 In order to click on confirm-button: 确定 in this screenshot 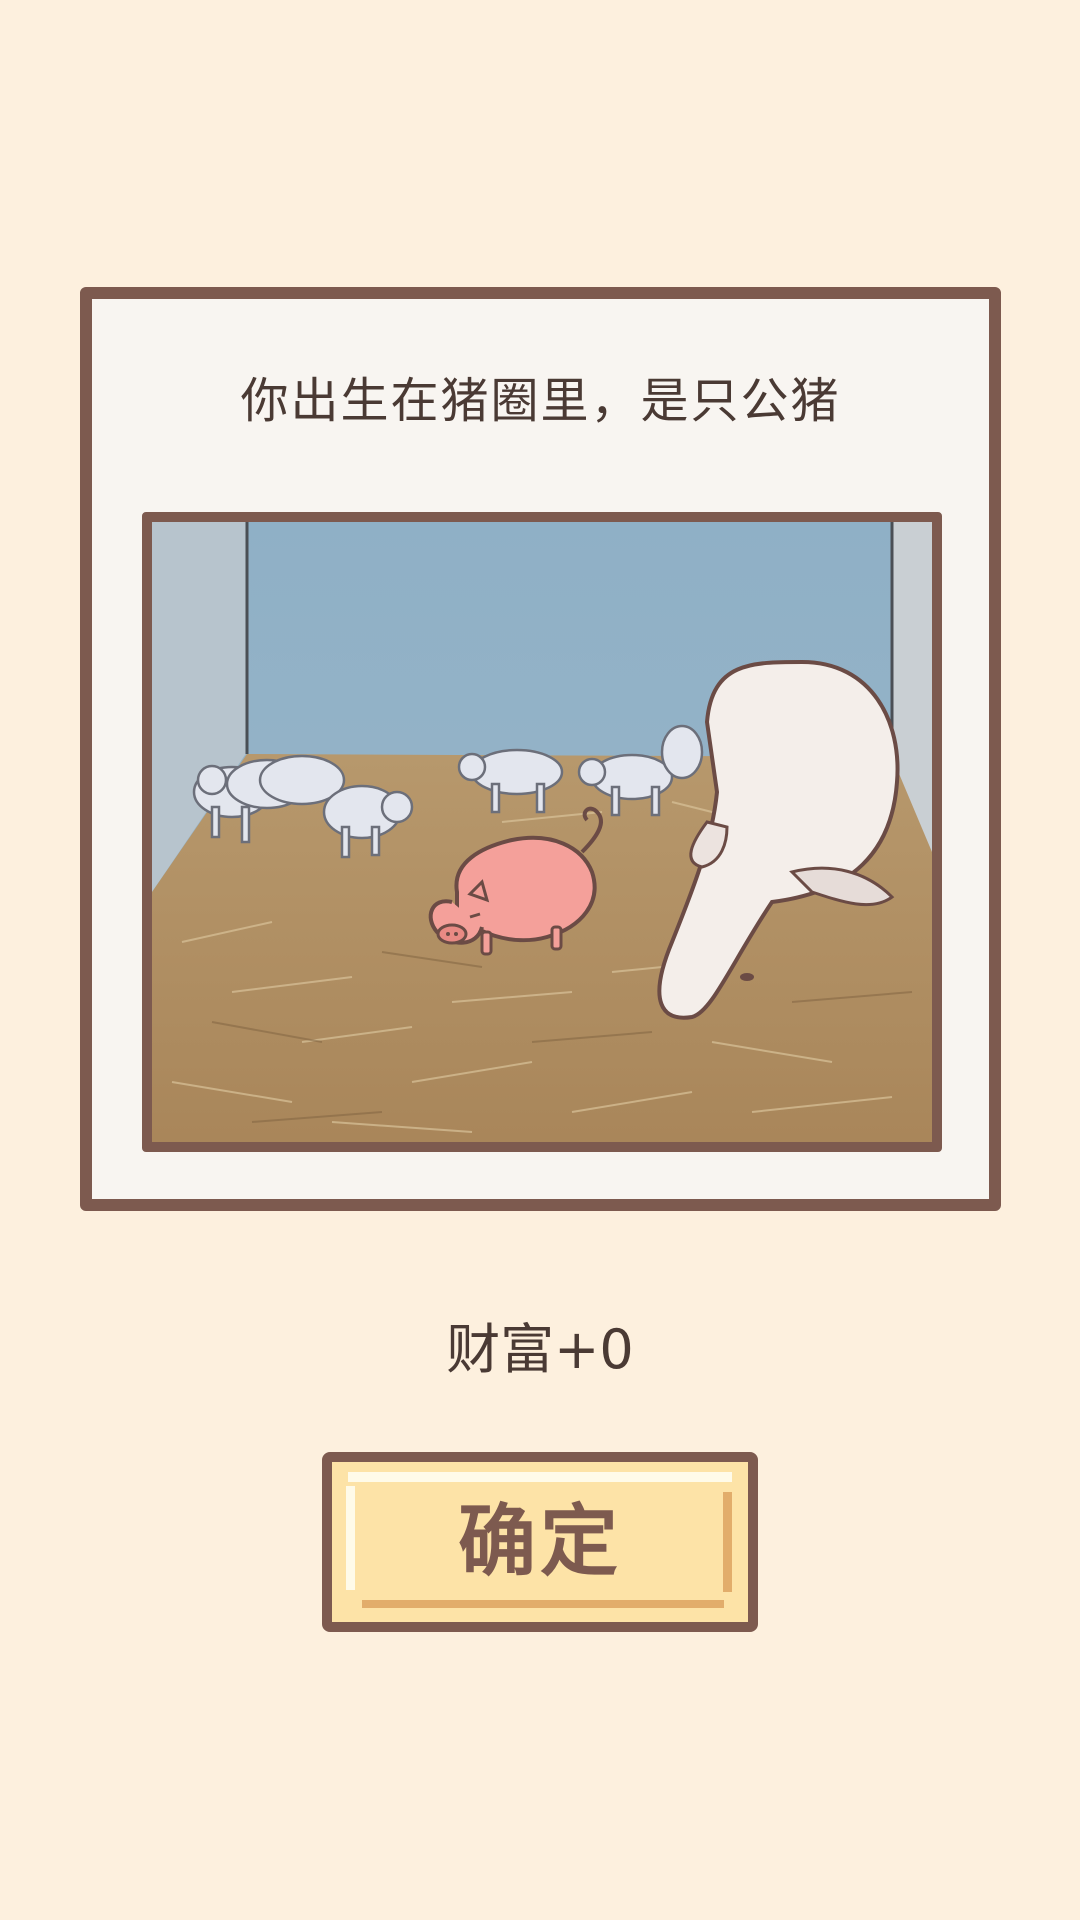, I will do `click(540, 1542)`.